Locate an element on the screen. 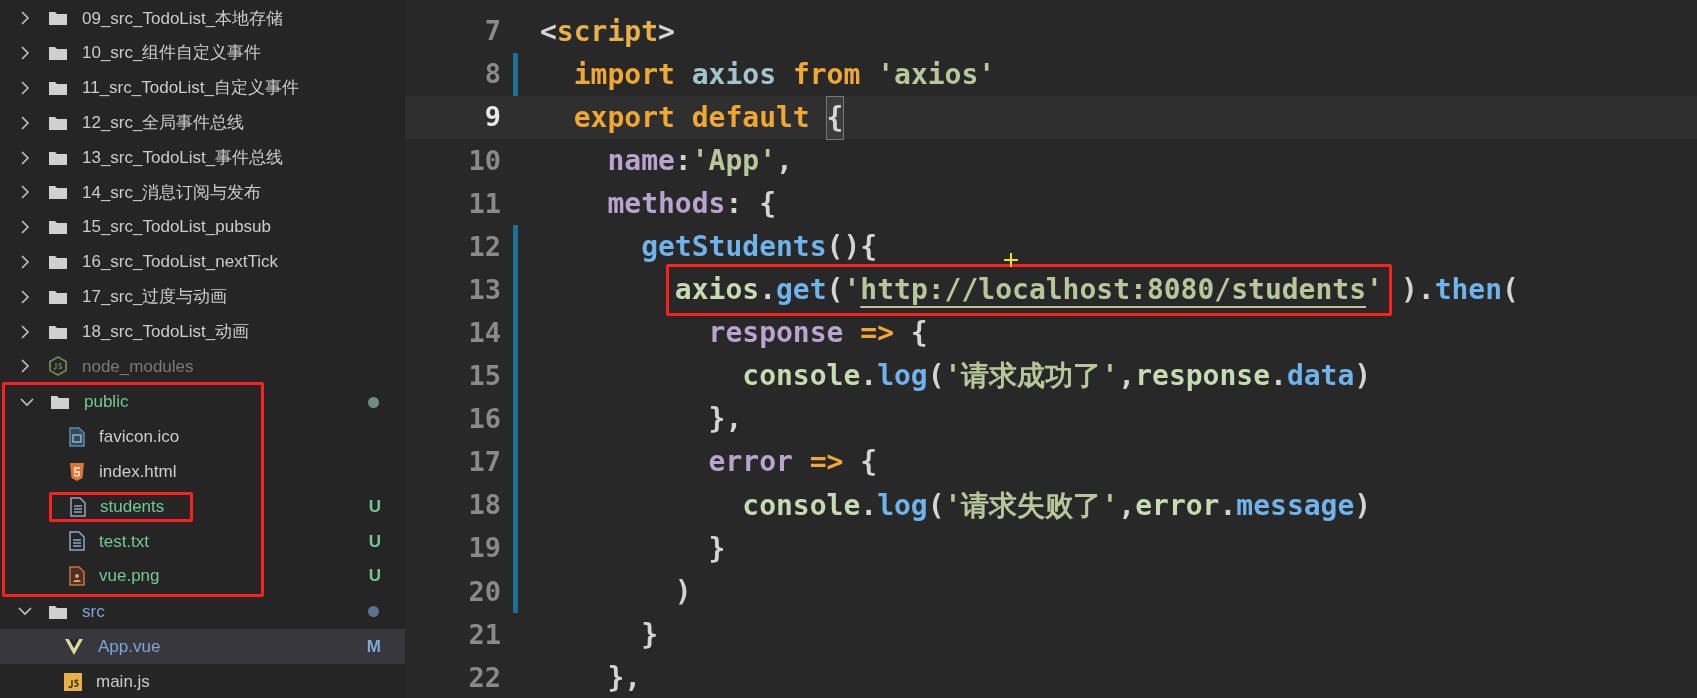 Image resolution: width=1697 pixels, height=698 pixels. line-number: 14 is located at coordinates (484, 332).